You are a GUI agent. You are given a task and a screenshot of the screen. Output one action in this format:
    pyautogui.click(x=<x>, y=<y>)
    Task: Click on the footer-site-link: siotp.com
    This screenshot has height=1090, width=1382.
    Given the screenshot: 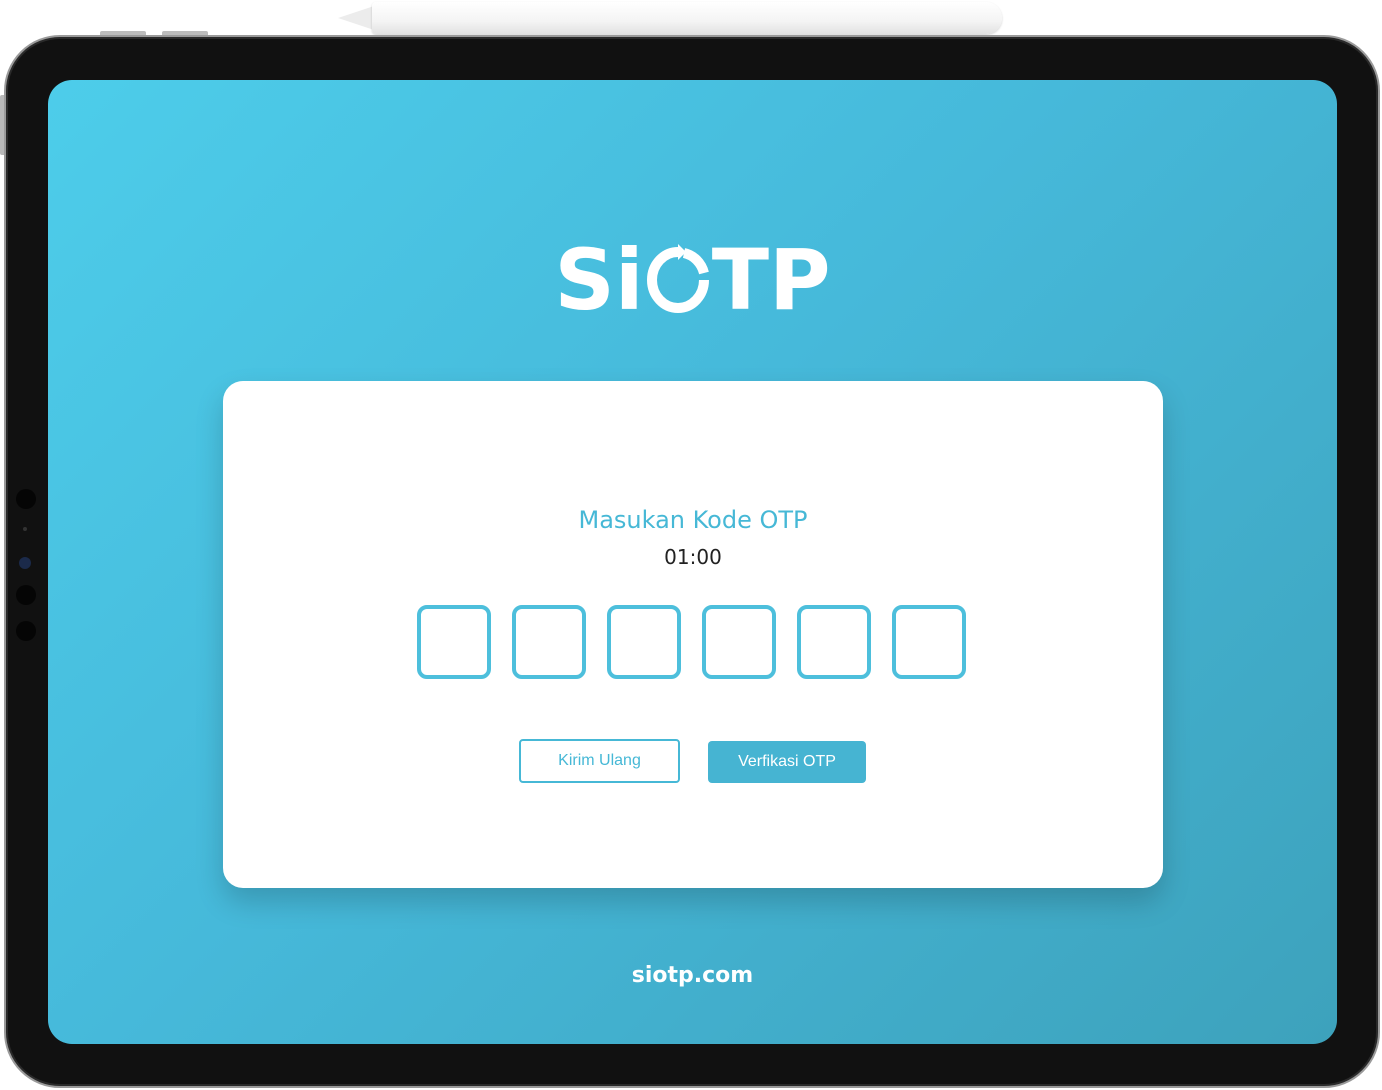 What is the action you would take?
    pyautogui.click(x=692, y=976)
    